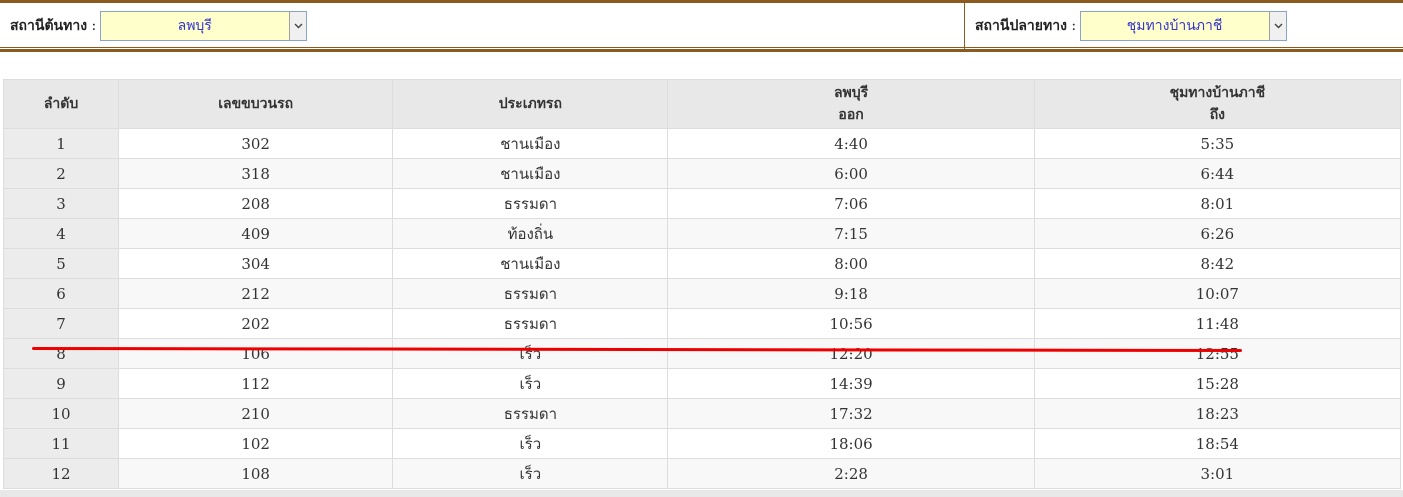  I want to click on table-row: 5 304 ชานเมือง 8:00 8:42, so click(702, 263).